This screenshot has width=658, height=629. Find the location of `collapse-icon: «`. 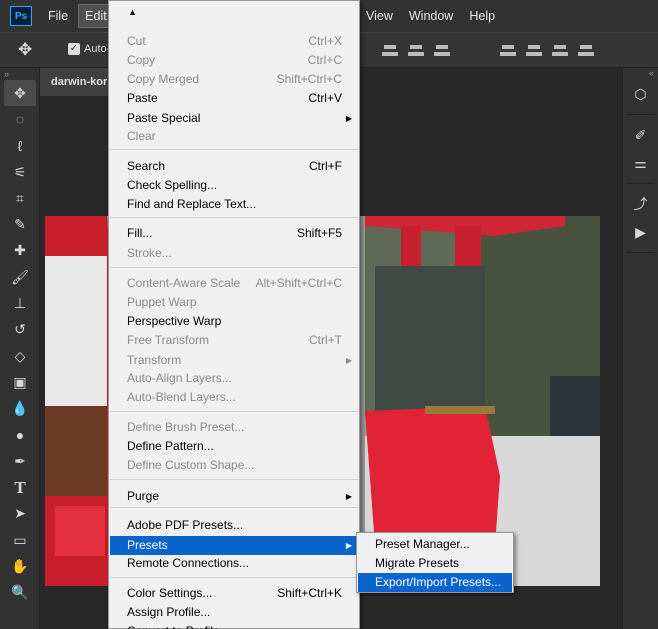

collapse-icon: « is located at coordinates (640, 74).